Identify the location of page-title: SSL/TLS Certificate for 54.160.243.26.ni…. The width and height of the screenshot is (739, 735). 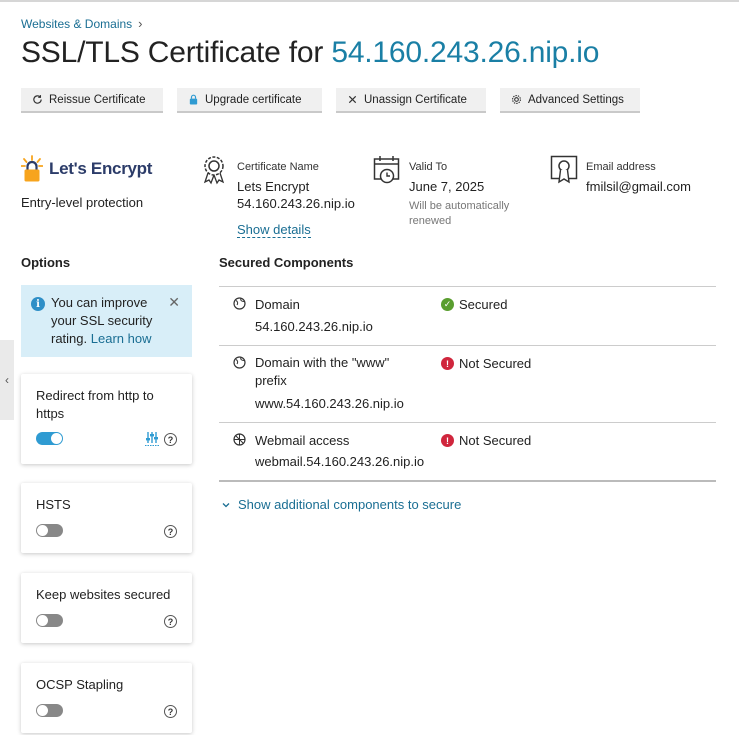
(310, 53).